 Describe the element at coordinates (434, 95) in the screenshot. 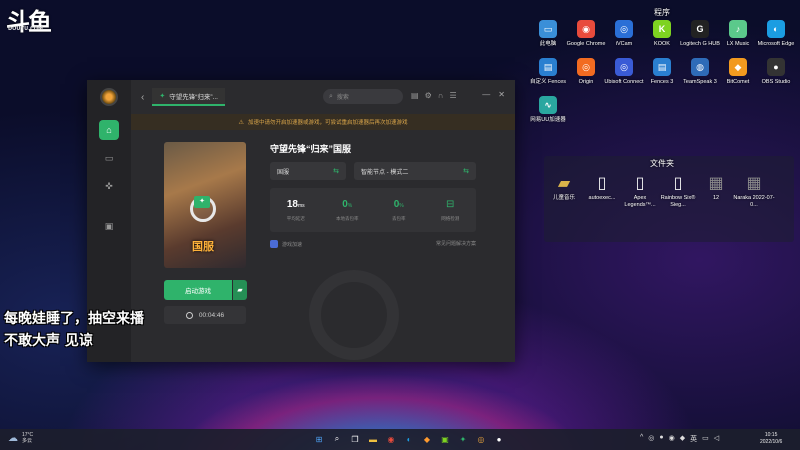

I see `topbar-icons: ▤ ⚙ ∩ ☰` at that location.